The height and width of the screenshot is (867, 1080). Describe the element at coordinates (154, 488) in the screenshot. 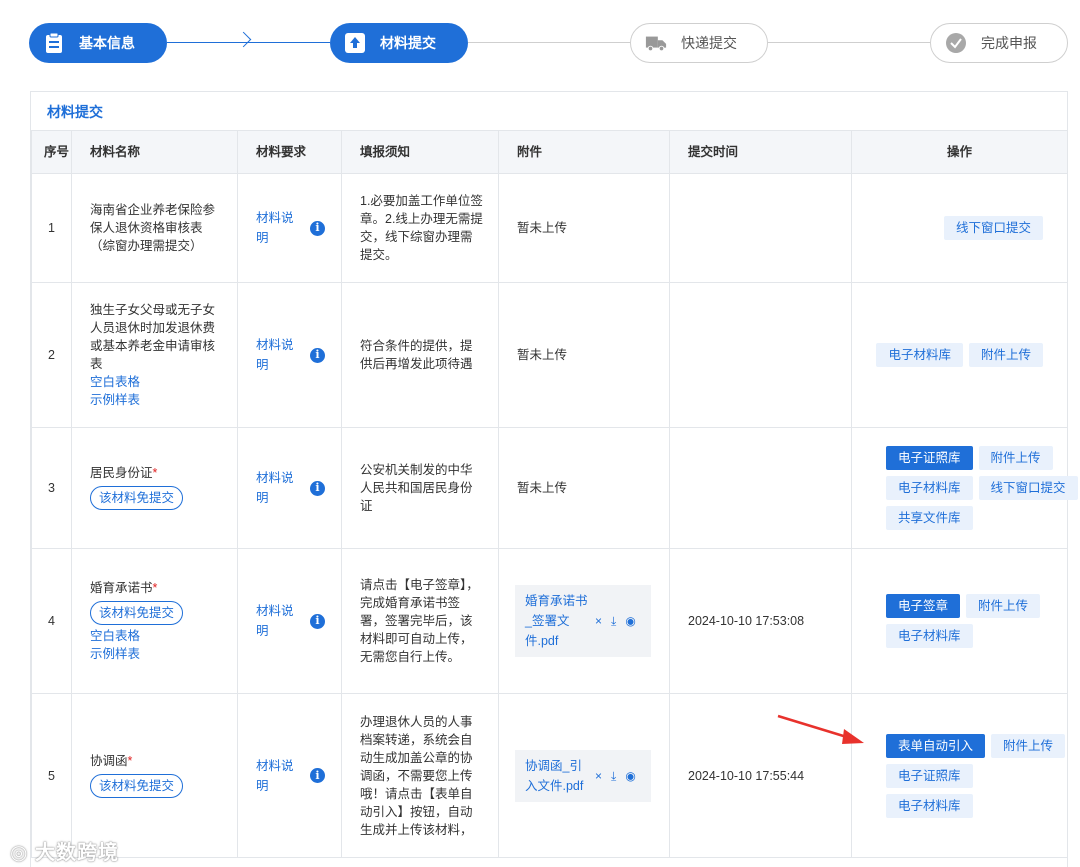

I see `material-name: 居民身份证* 该材料免提交` at that location.